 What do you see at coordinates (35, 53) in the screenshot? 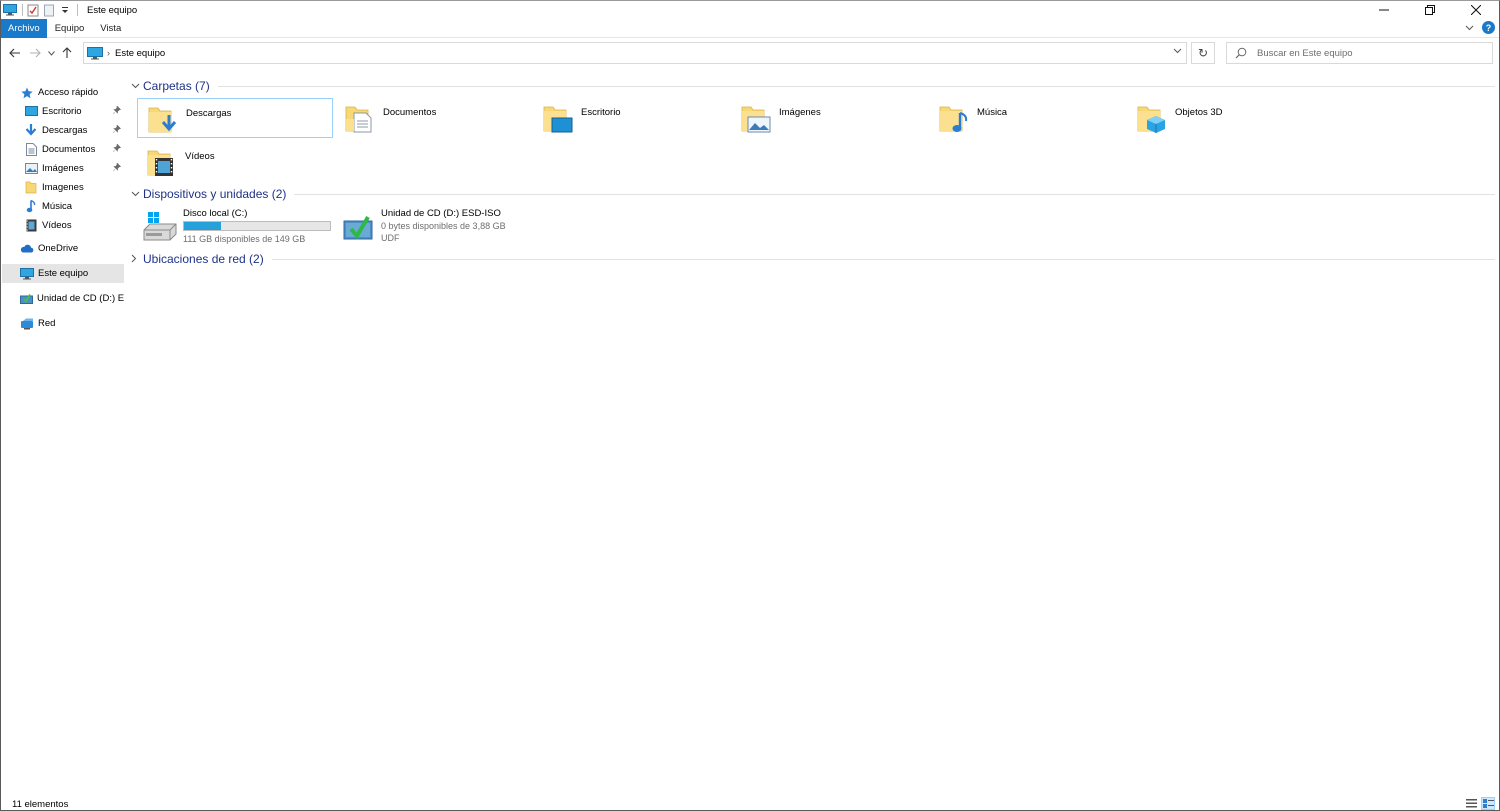
I see `forward-button` at bounding box center [35, 53].